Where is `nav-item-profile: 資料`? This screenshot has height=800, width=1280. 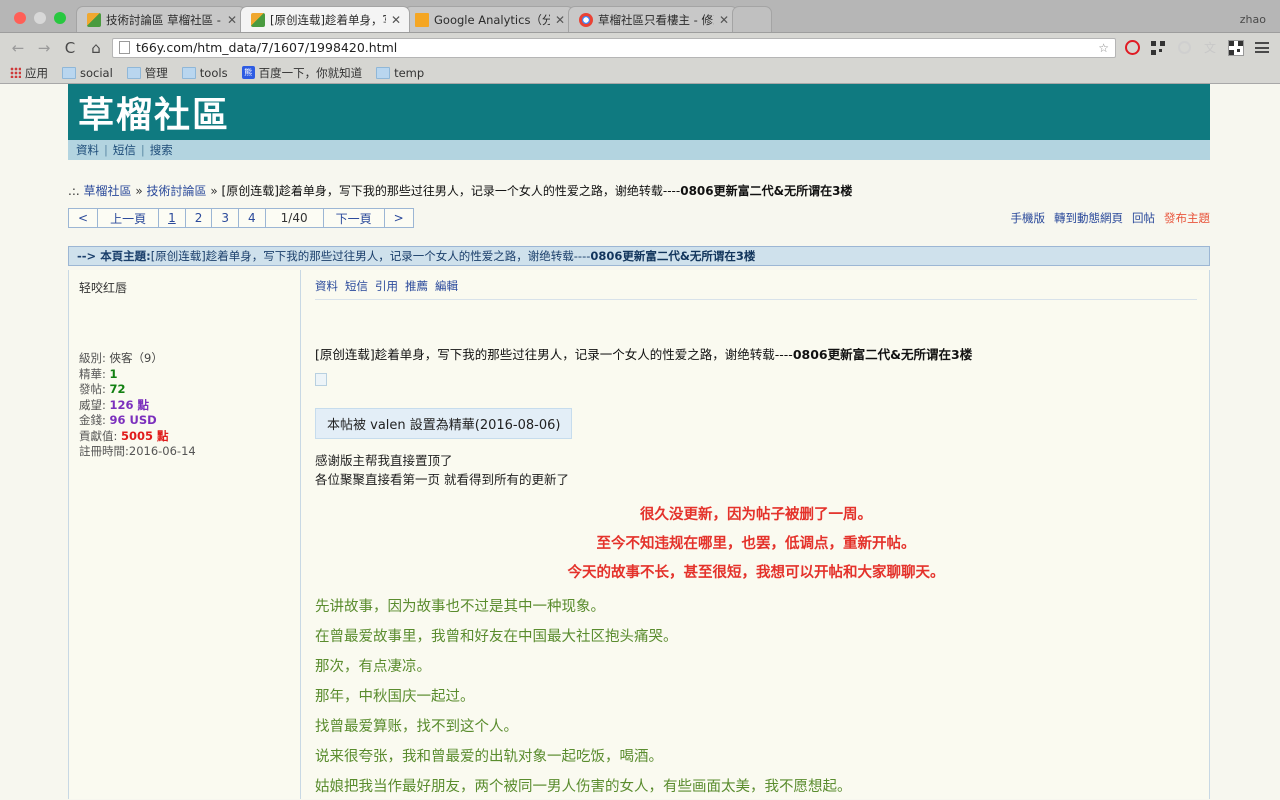
nav-item-profile: 資料 is located at coordinates (87, 150).